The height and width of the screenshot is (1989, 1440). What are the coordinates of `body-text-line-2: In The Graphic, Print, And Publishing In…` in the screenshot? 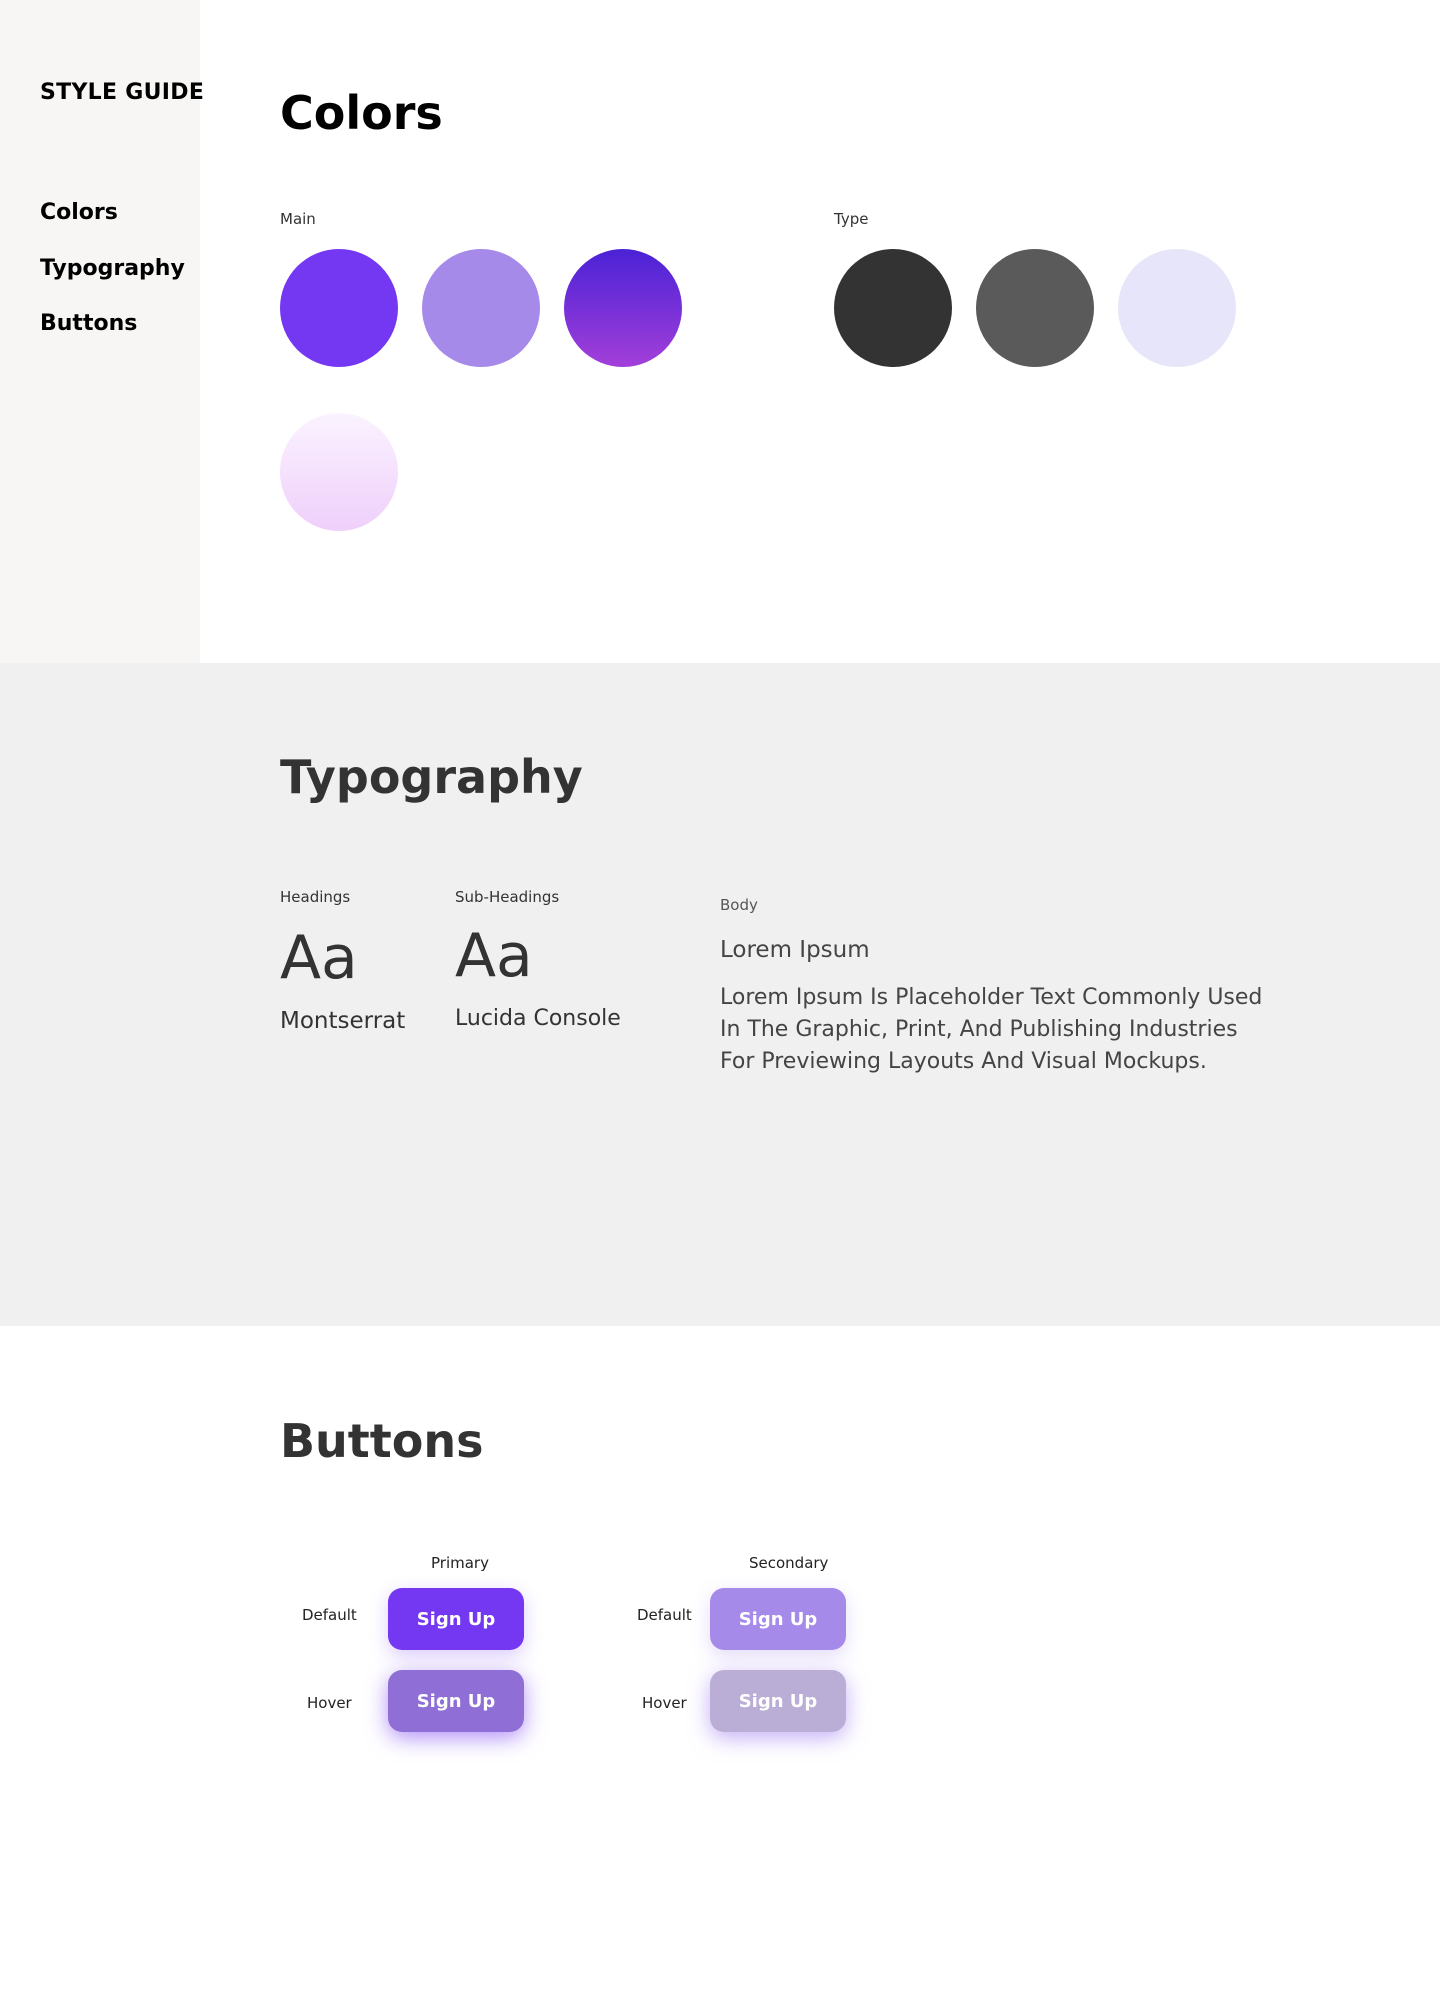 It's located at (979, 1029).